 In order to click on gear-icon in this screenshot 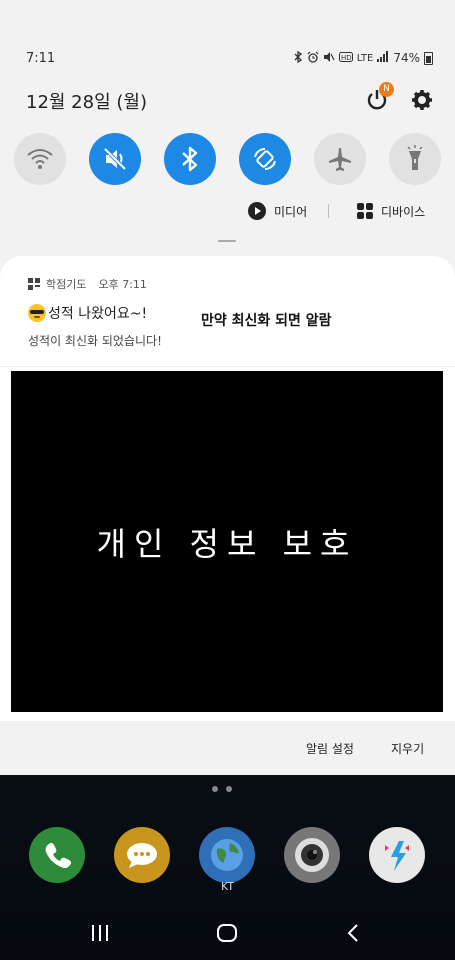, I will do `click(422, 100)`.